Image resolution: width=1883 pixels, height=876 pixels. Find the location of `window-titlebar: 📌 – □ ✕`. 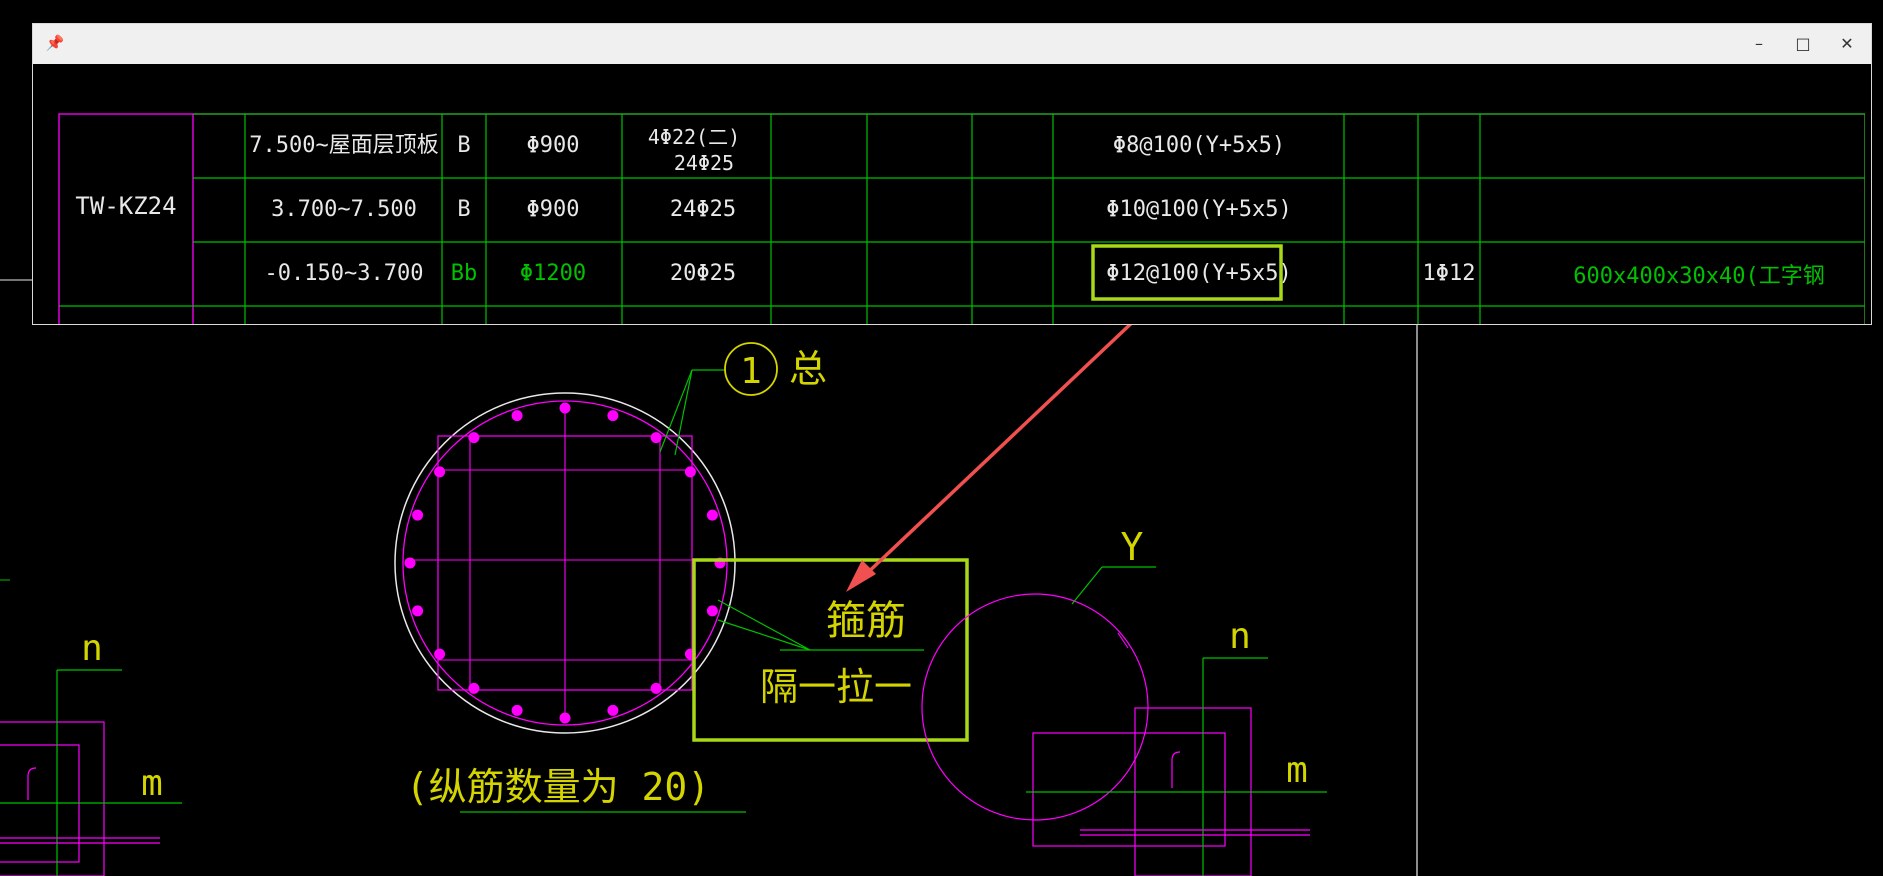

window-titlebar: 📌 – □ ✕ is located at coordinates (952, 44).